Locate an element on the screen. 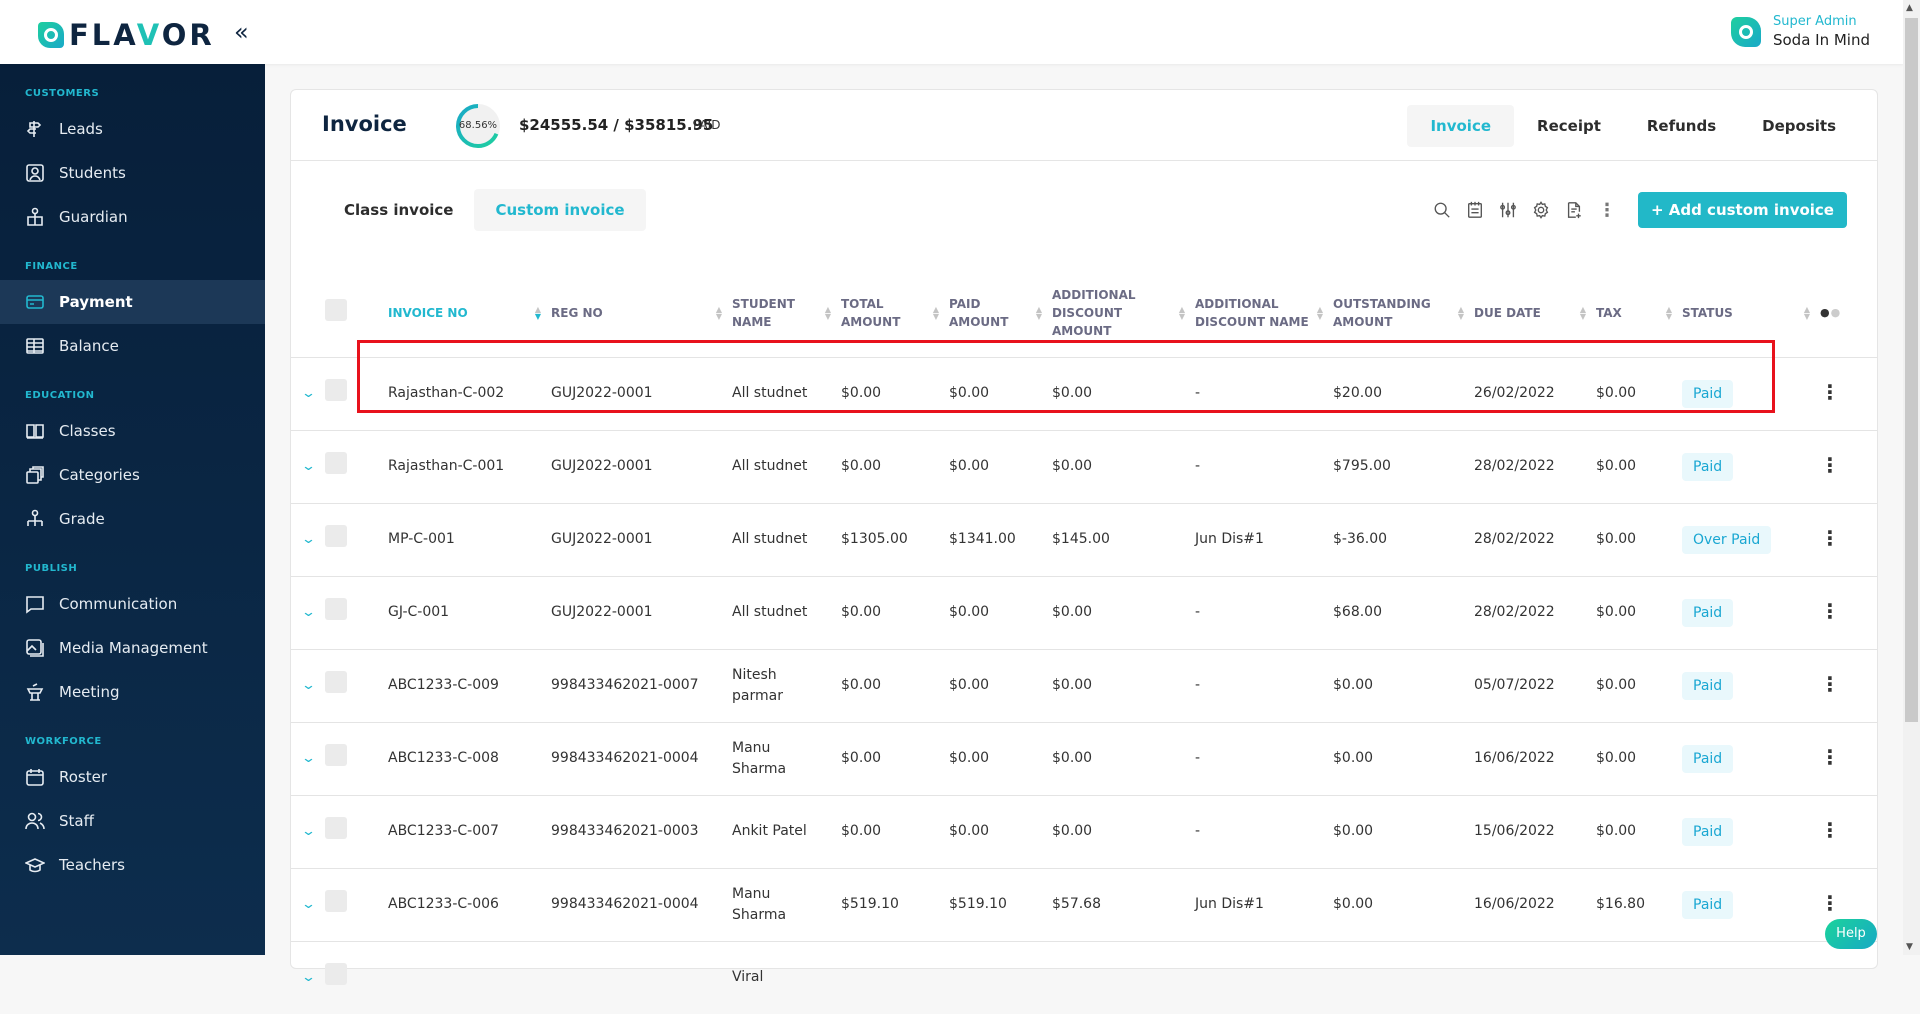 The height and width of the screenshot is (1014, 1920). user-menu: Super Admin Soda In Mind is located at coordinates (1800, 31).